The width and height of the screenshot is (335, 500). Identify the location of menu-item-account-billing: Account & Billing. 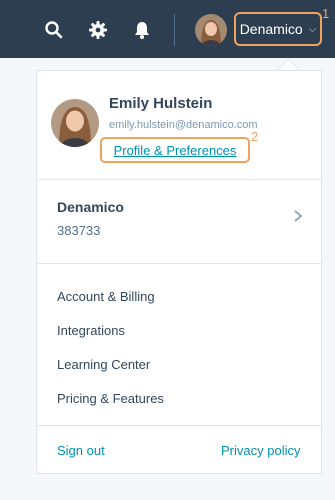
(106, 296).